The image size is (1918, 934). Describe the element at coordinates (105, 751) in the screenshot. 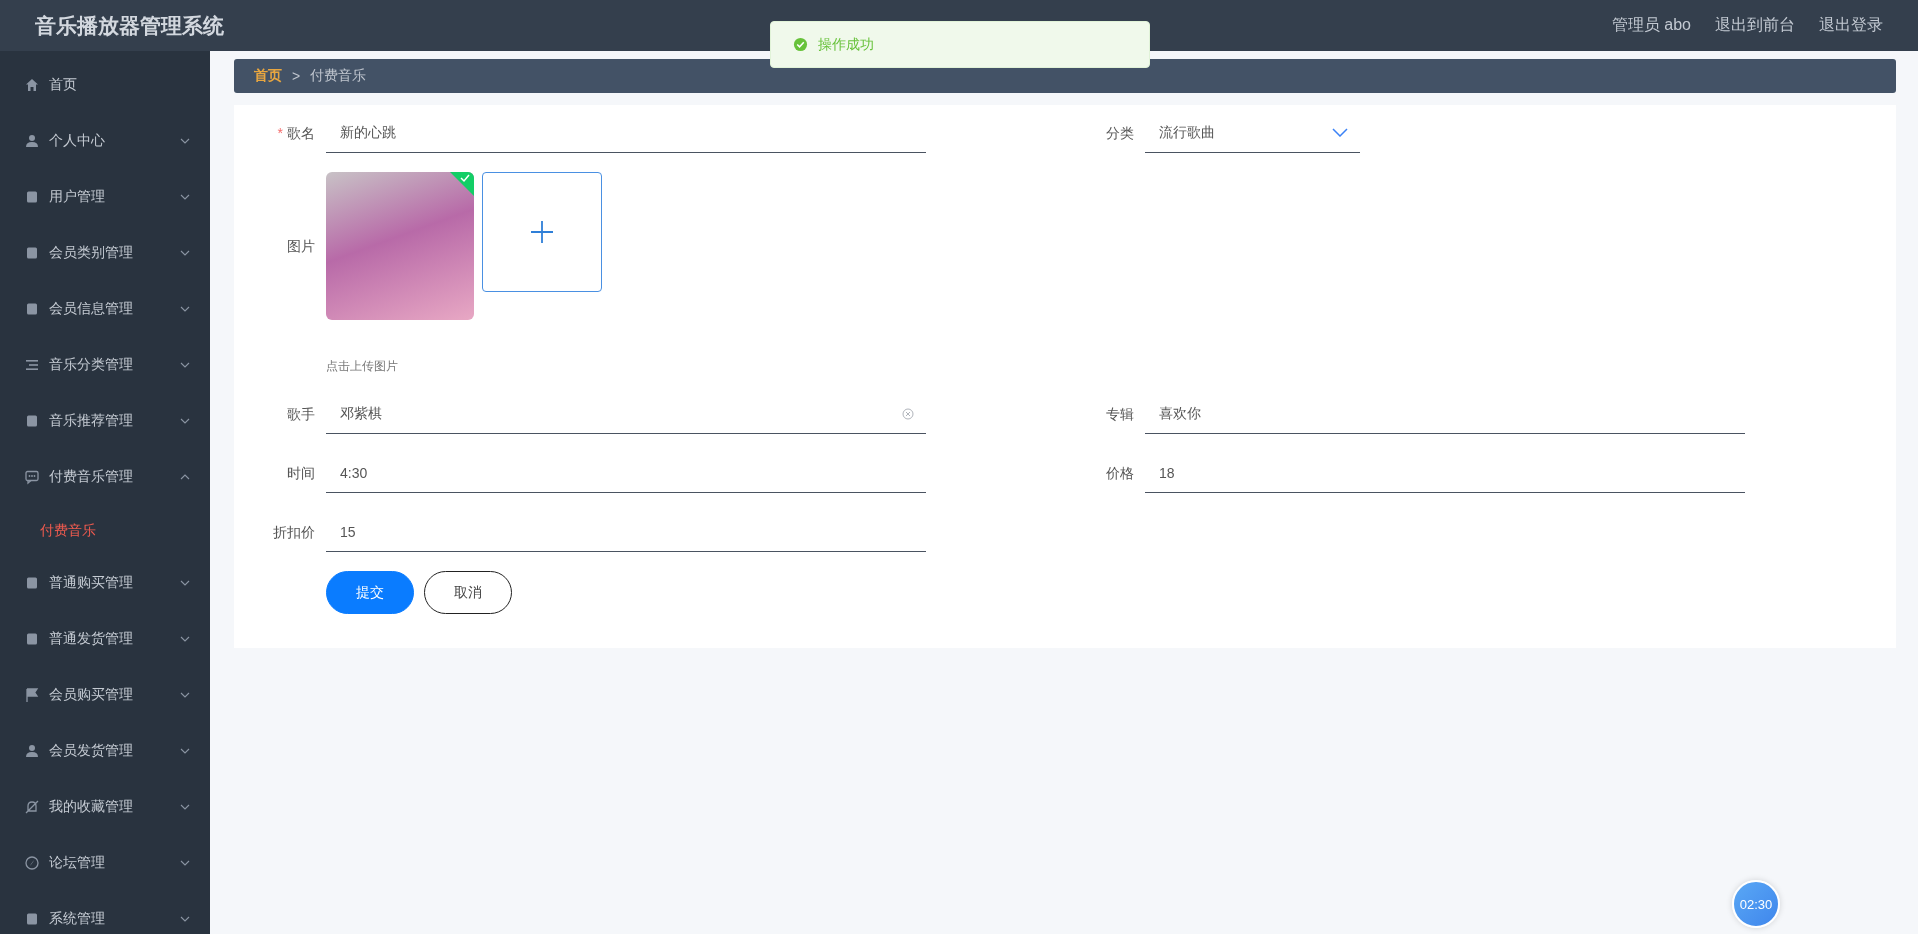

I see `sidebar-item: 会员发货管理` at that location.